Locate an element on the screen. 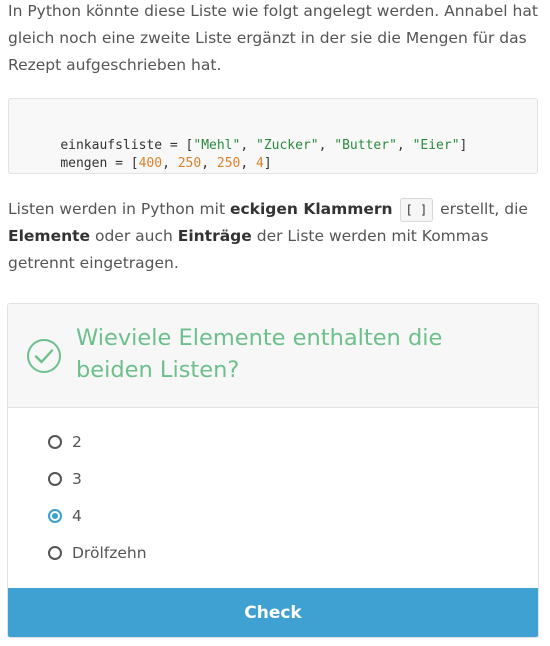  code-item-400: 400 is located at coordinates (150, 163).